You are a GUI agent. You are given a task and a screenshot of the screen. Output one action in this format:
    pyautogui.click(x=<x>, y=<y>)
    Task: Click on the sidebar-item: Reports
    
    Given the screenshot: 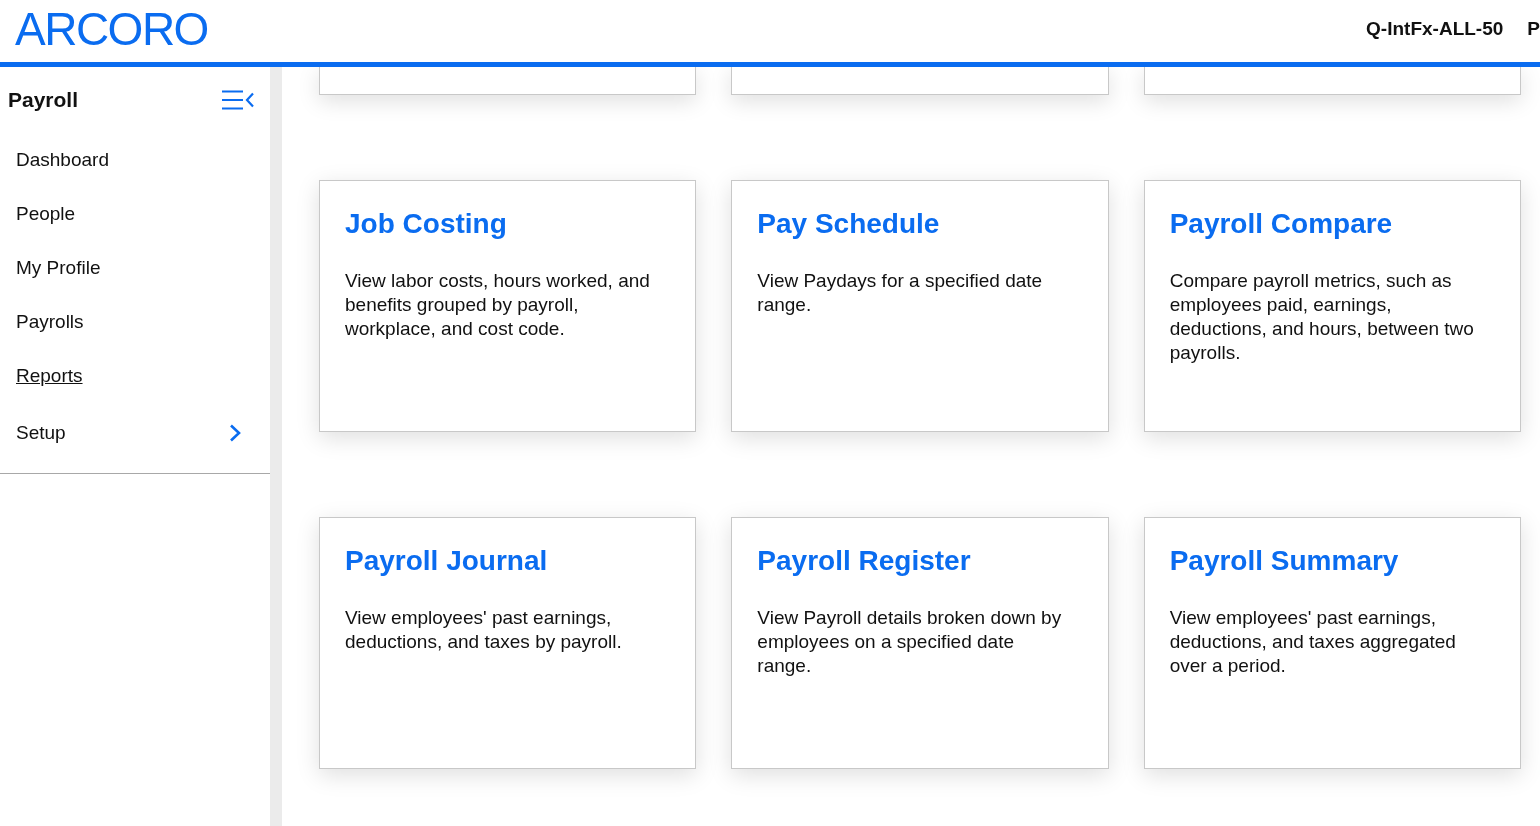 What is the action you would take?
    pyautogui.click(x=135, y=376)
    